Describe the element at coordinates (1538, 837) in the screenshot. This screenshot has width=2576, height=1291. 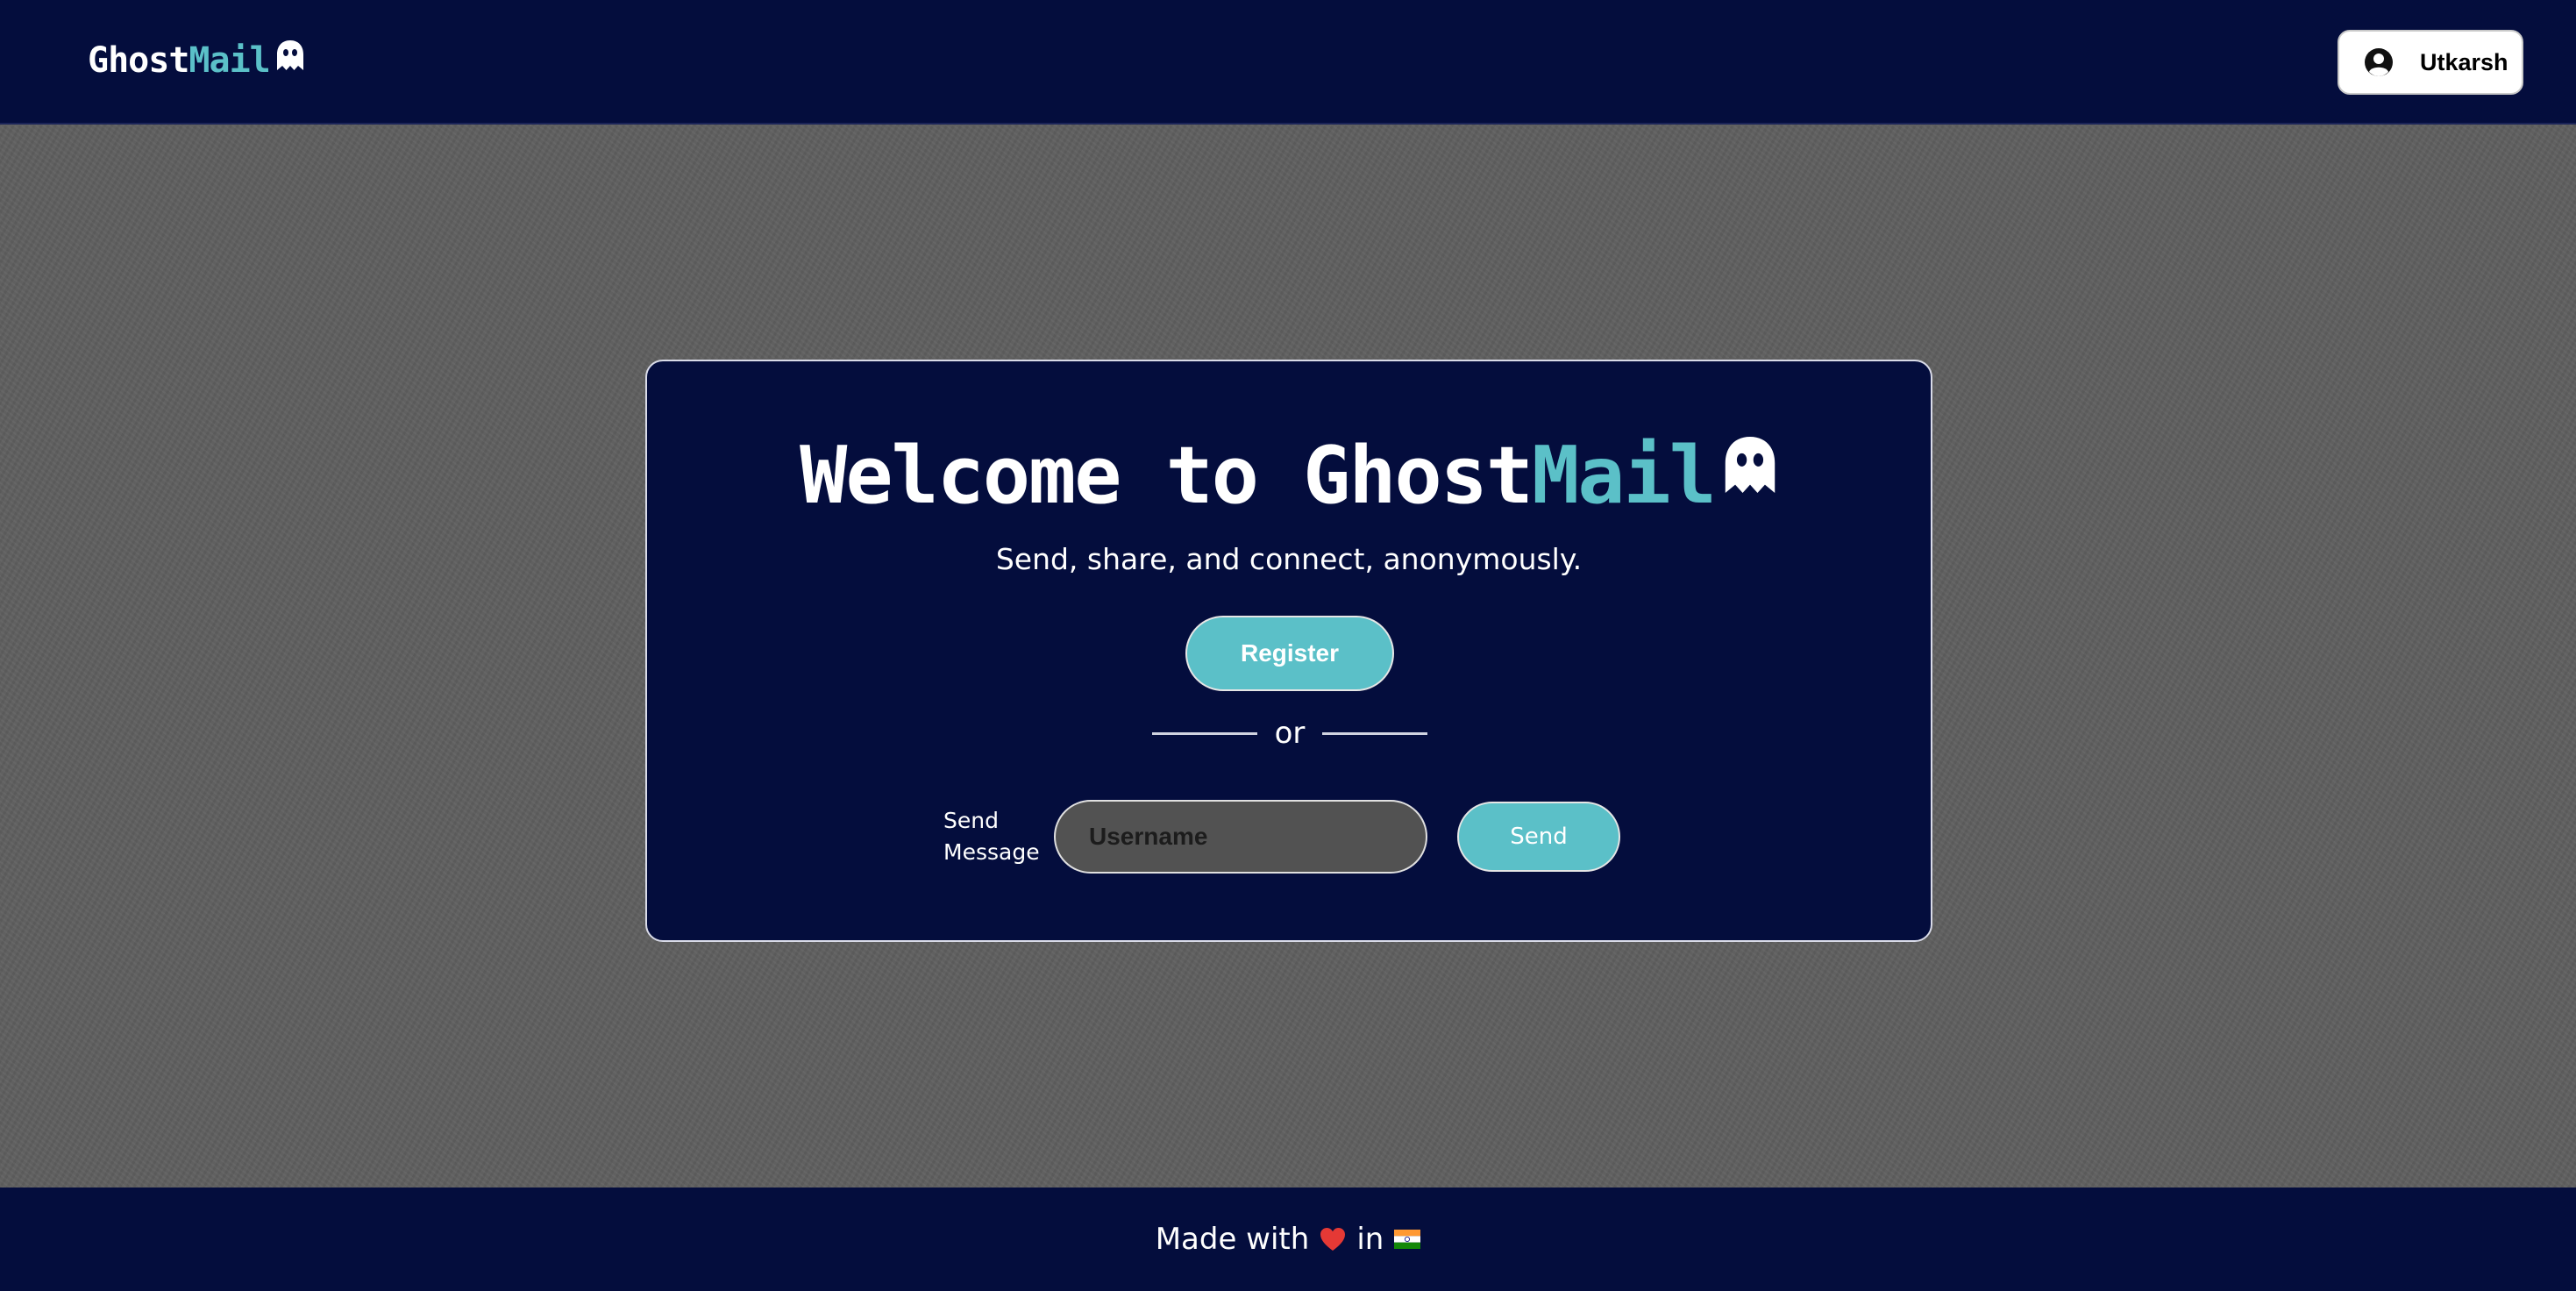
I see `send-button: Send` at that location.